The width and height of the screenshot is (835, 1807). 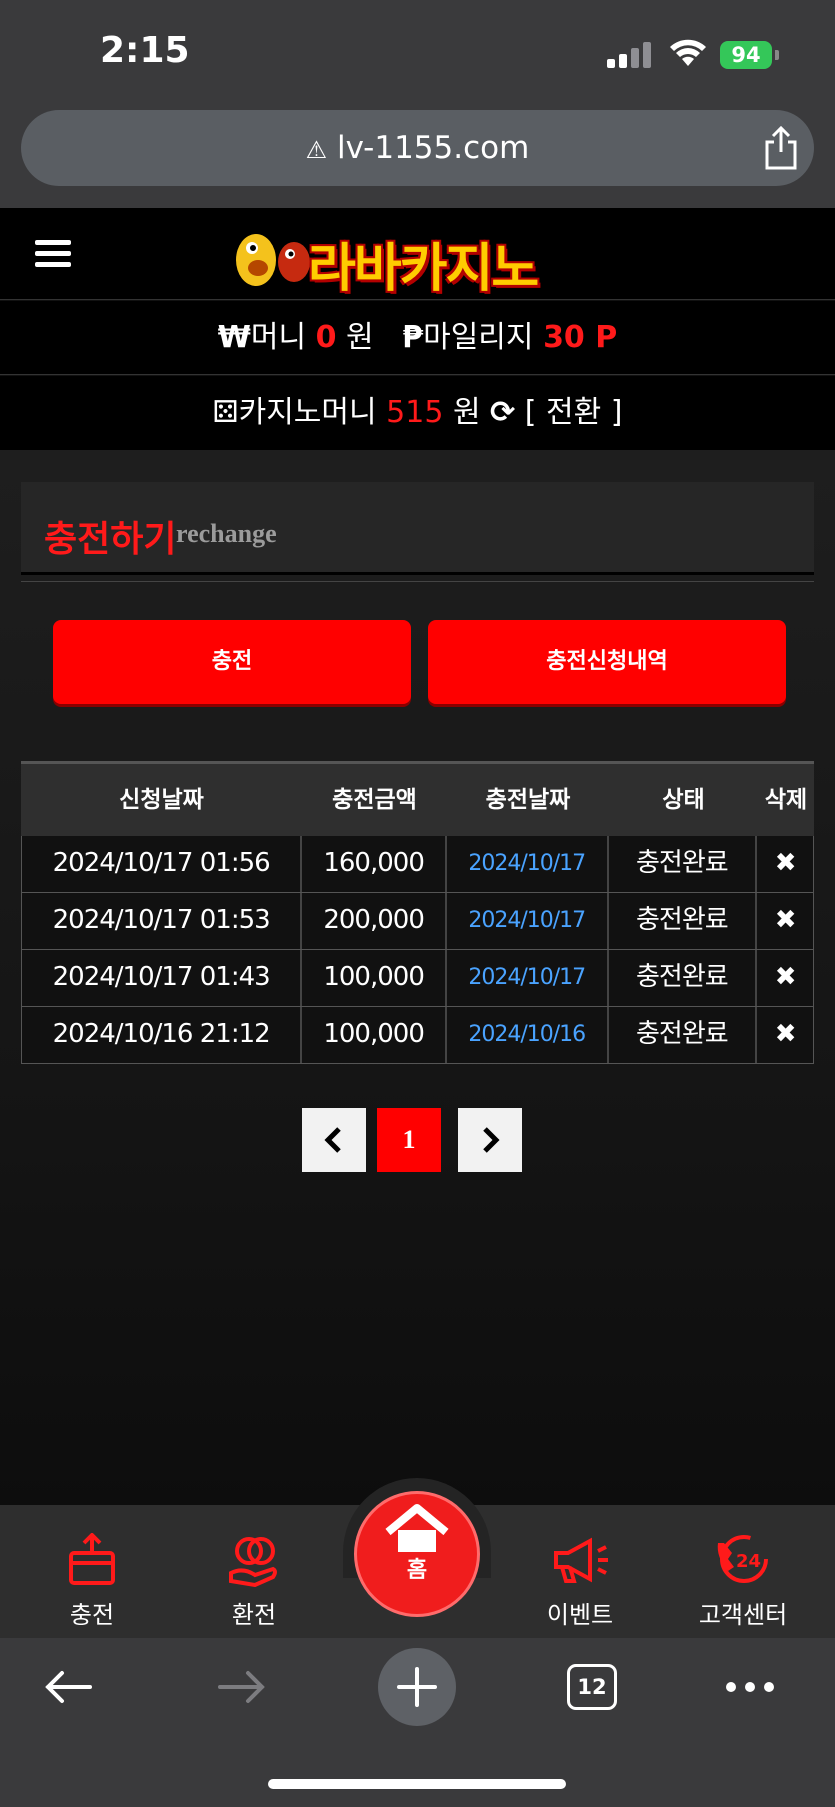 I want to click on cellular-signal-icon, so click(x=629, y=55).